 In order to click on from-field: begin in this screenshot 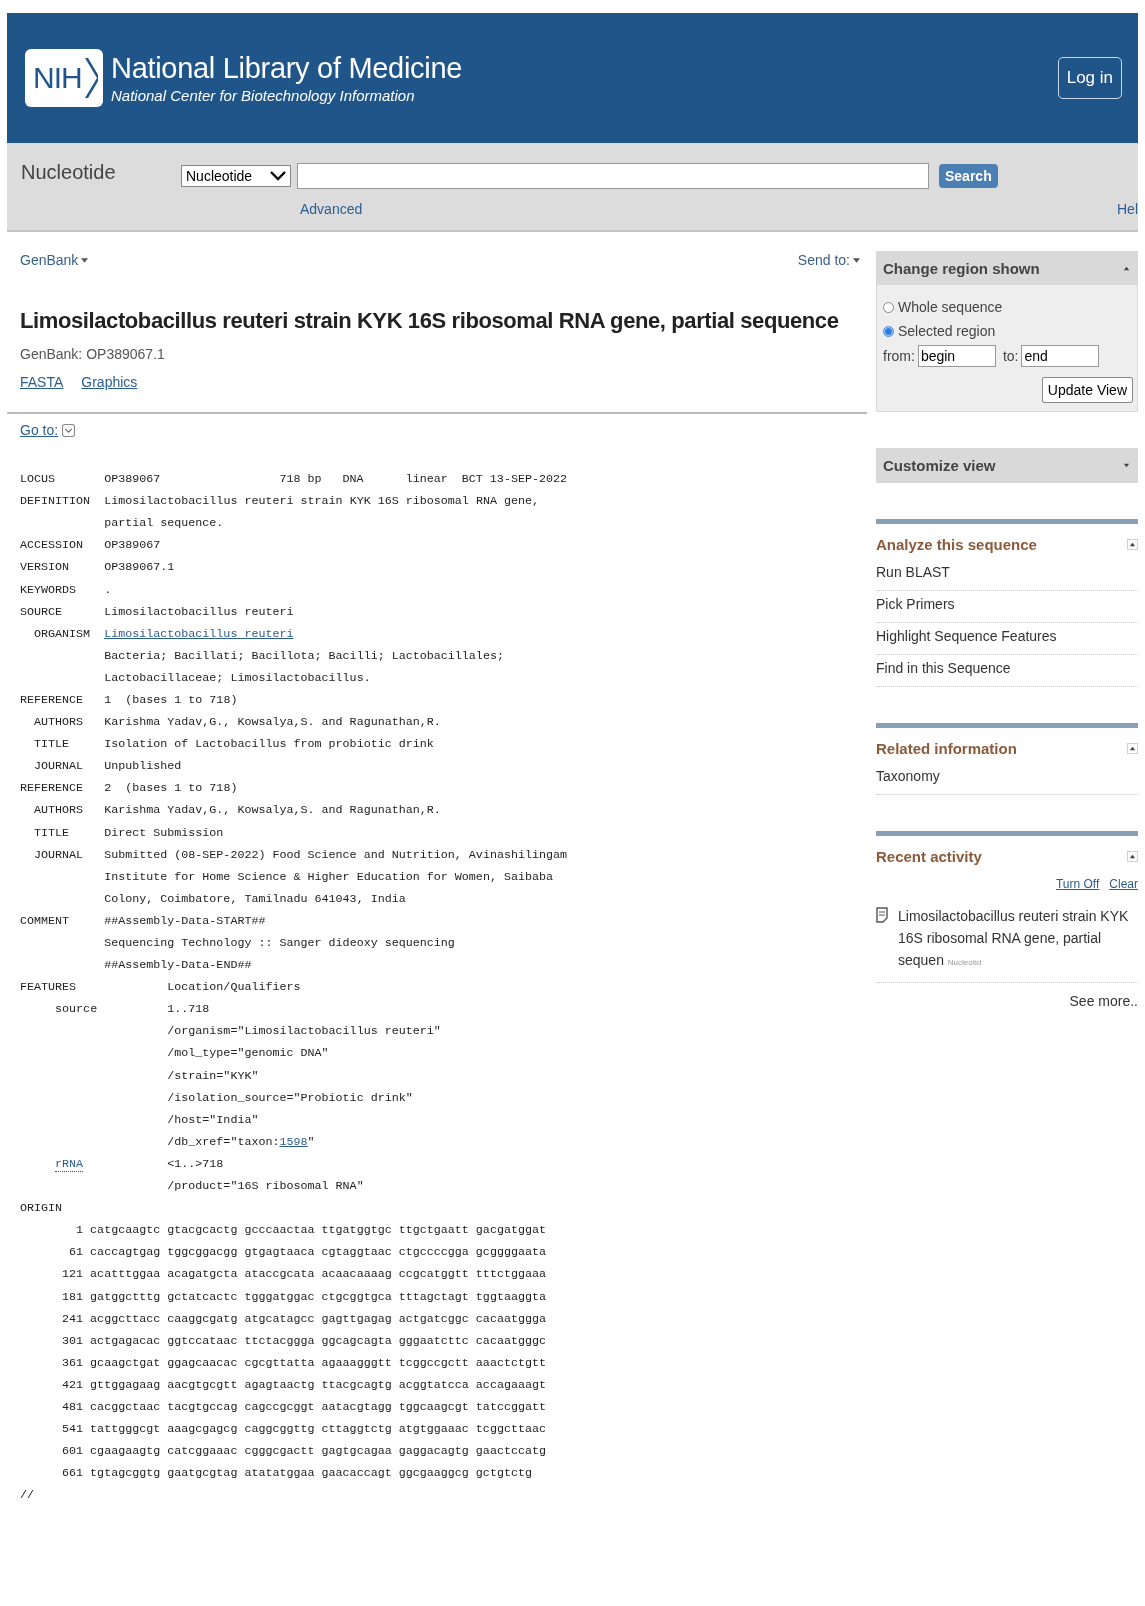, I will do `click(956, 356)`.